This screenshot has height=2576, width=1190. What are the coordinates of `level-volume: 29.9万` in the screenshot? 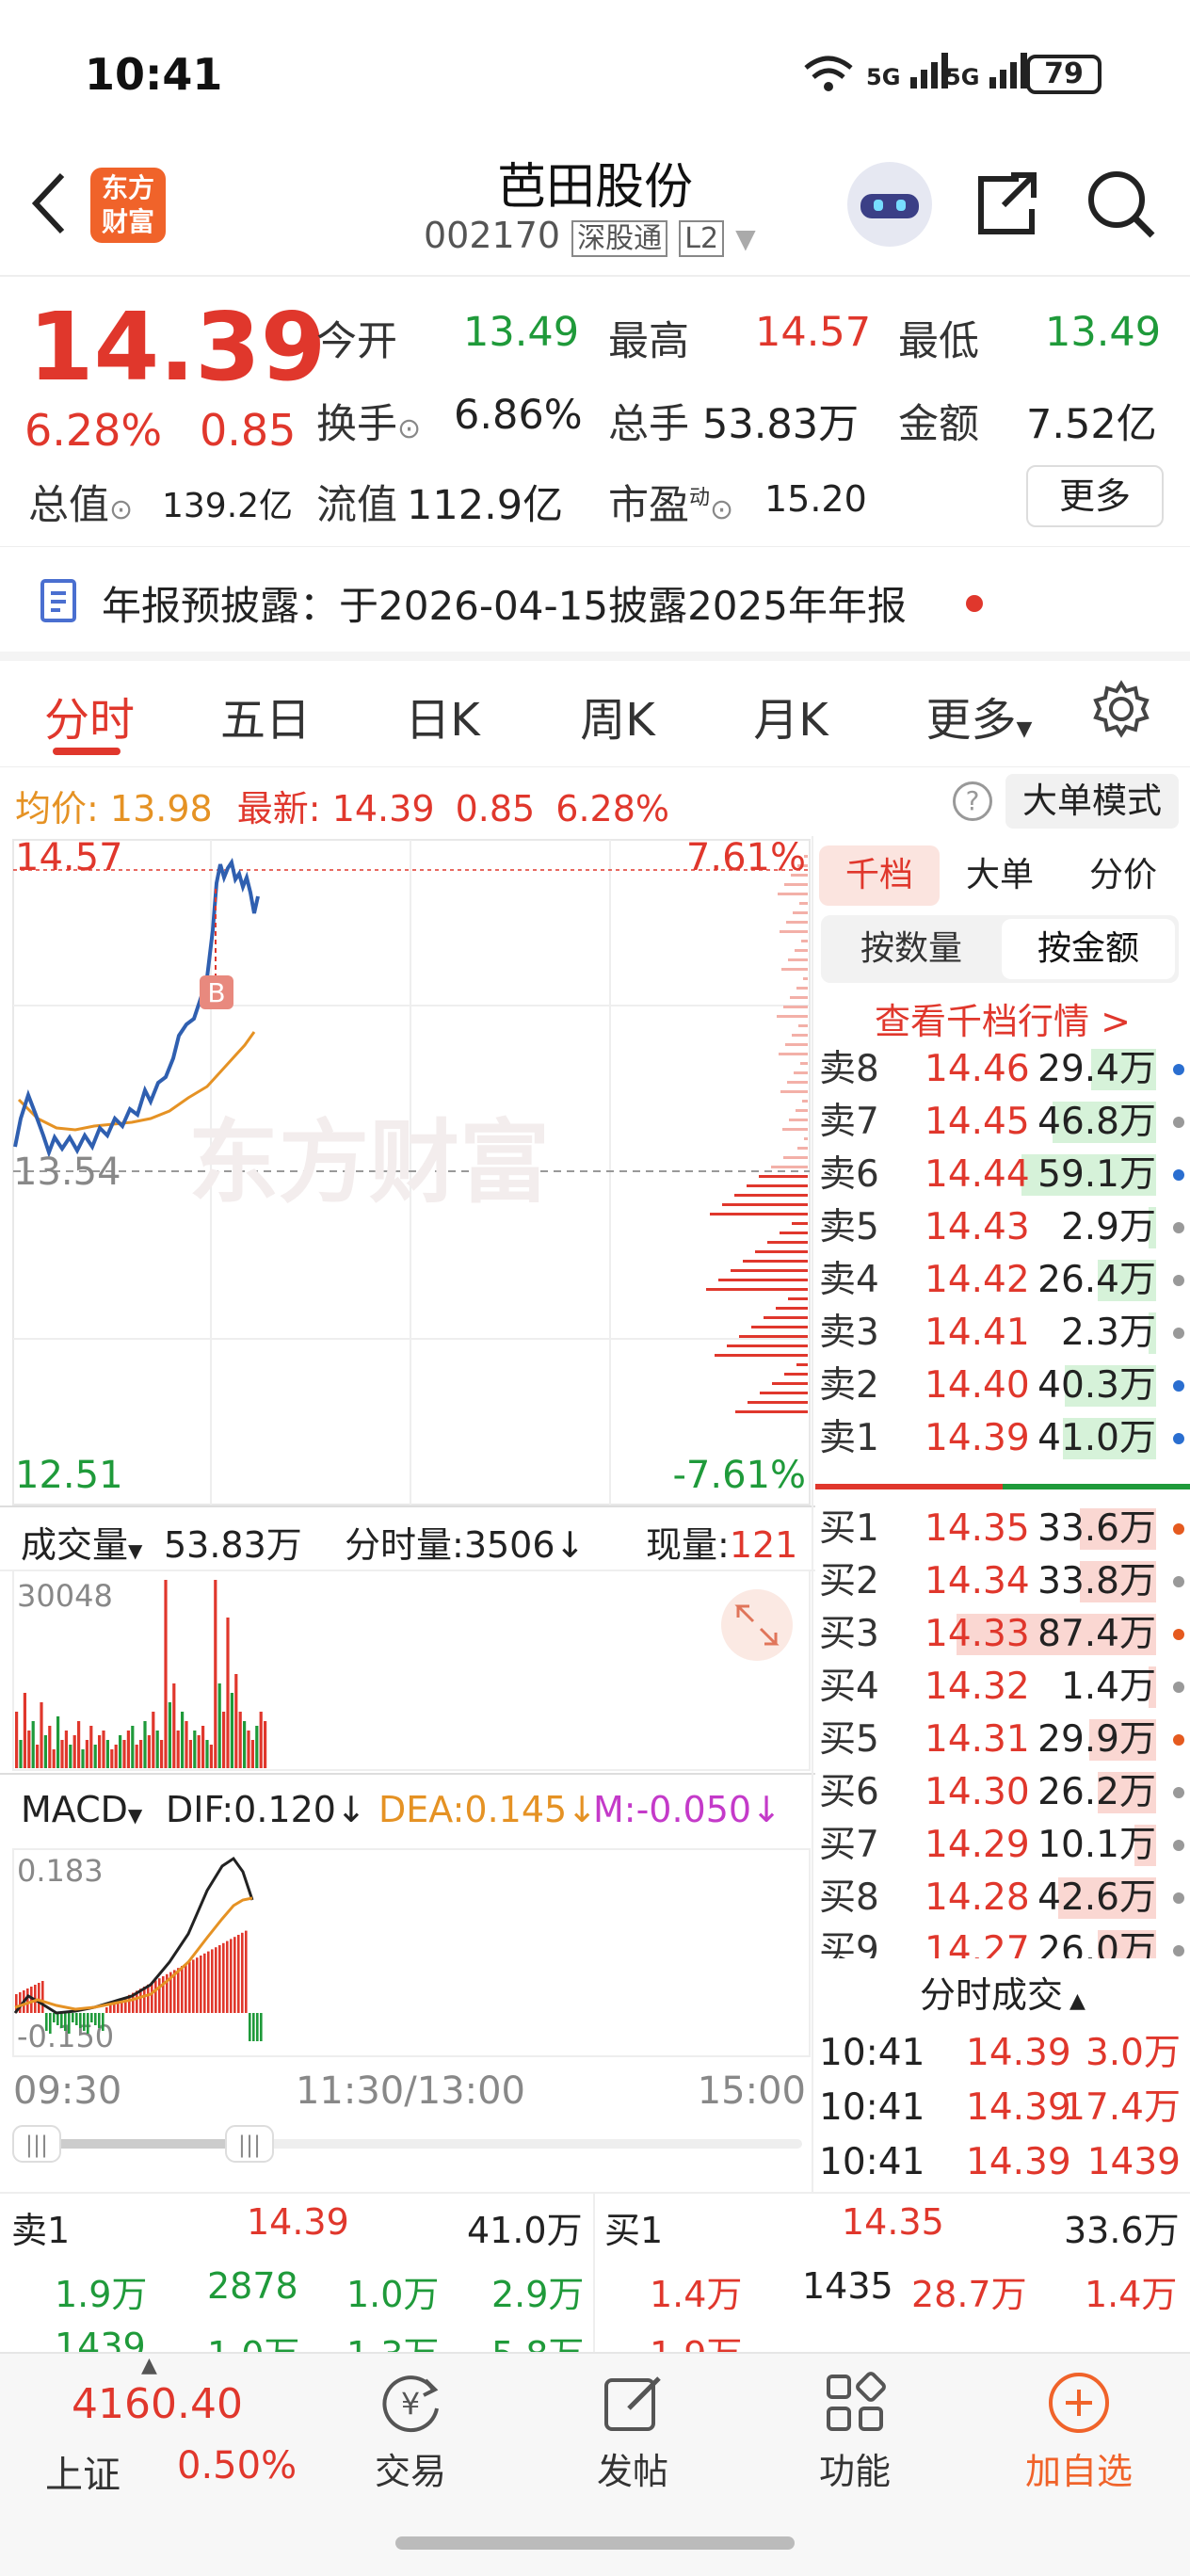 It's located at (1096, 1739).